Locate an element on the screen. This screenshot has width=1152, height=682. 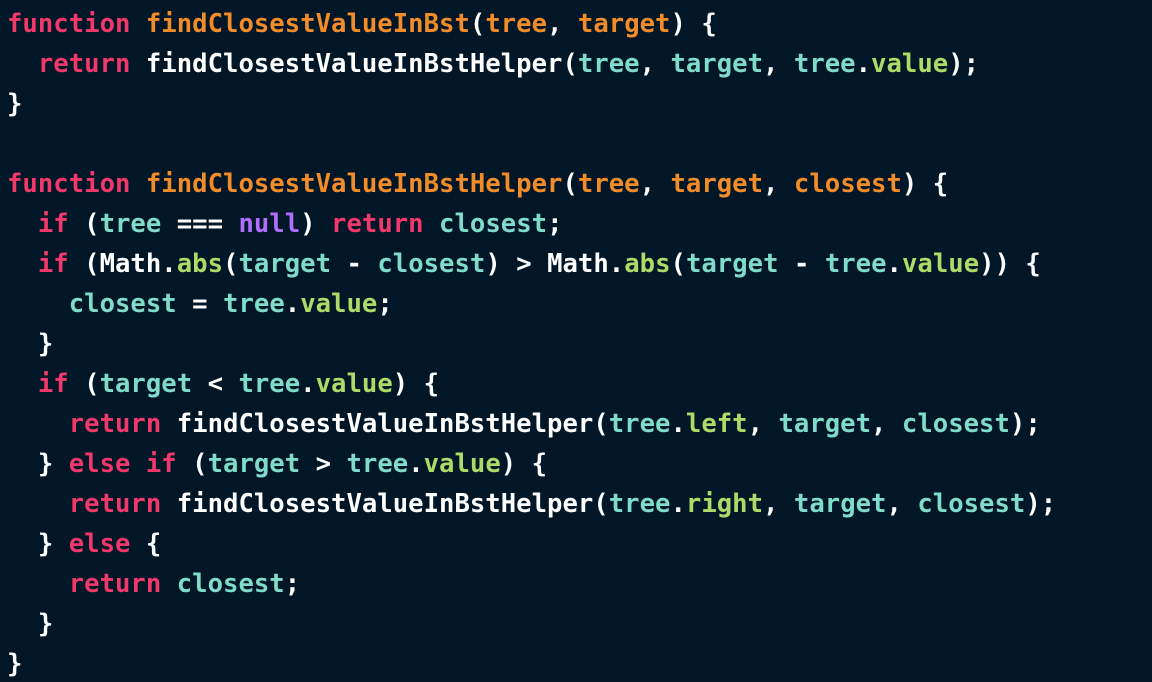
code-token-punctuation: - is located at coordinates (354, 264).